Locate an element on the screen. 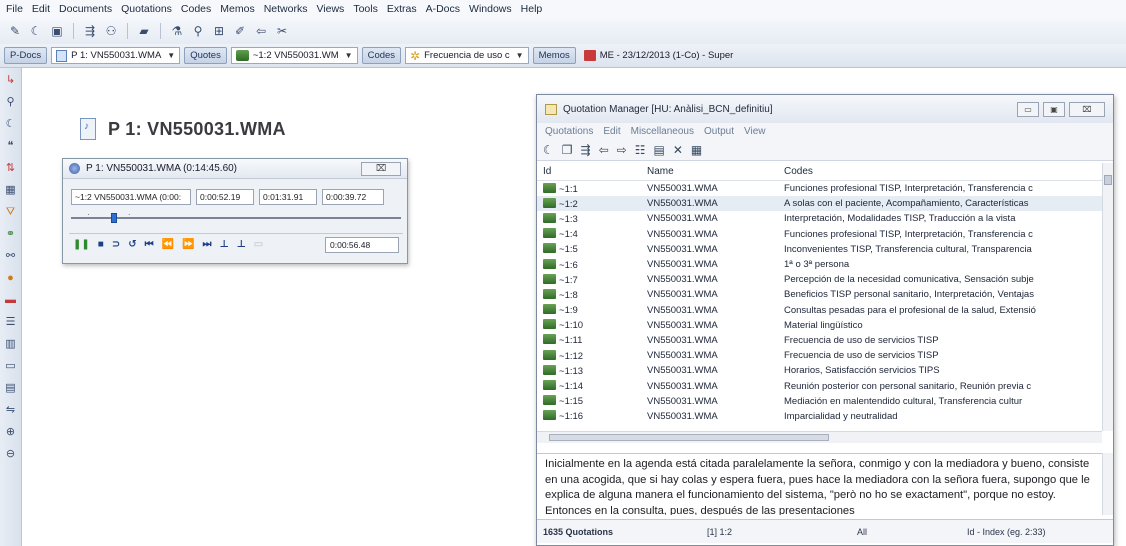 The width and height of the screenshot is (1126, 546). pdocs-dropdown: P 1: VN550031.WMA ▼ is located at coordinates (116, 55).